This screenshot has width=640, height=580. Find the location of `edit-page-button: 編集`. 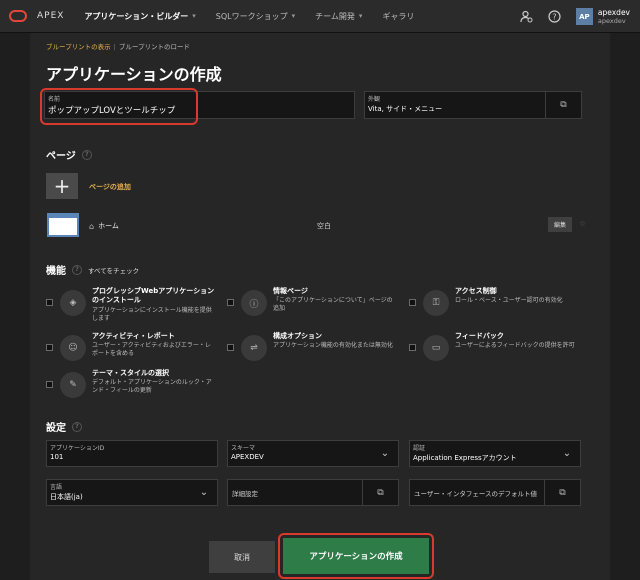

edit-page-button: 編集 is located at coordinates (560, 224).